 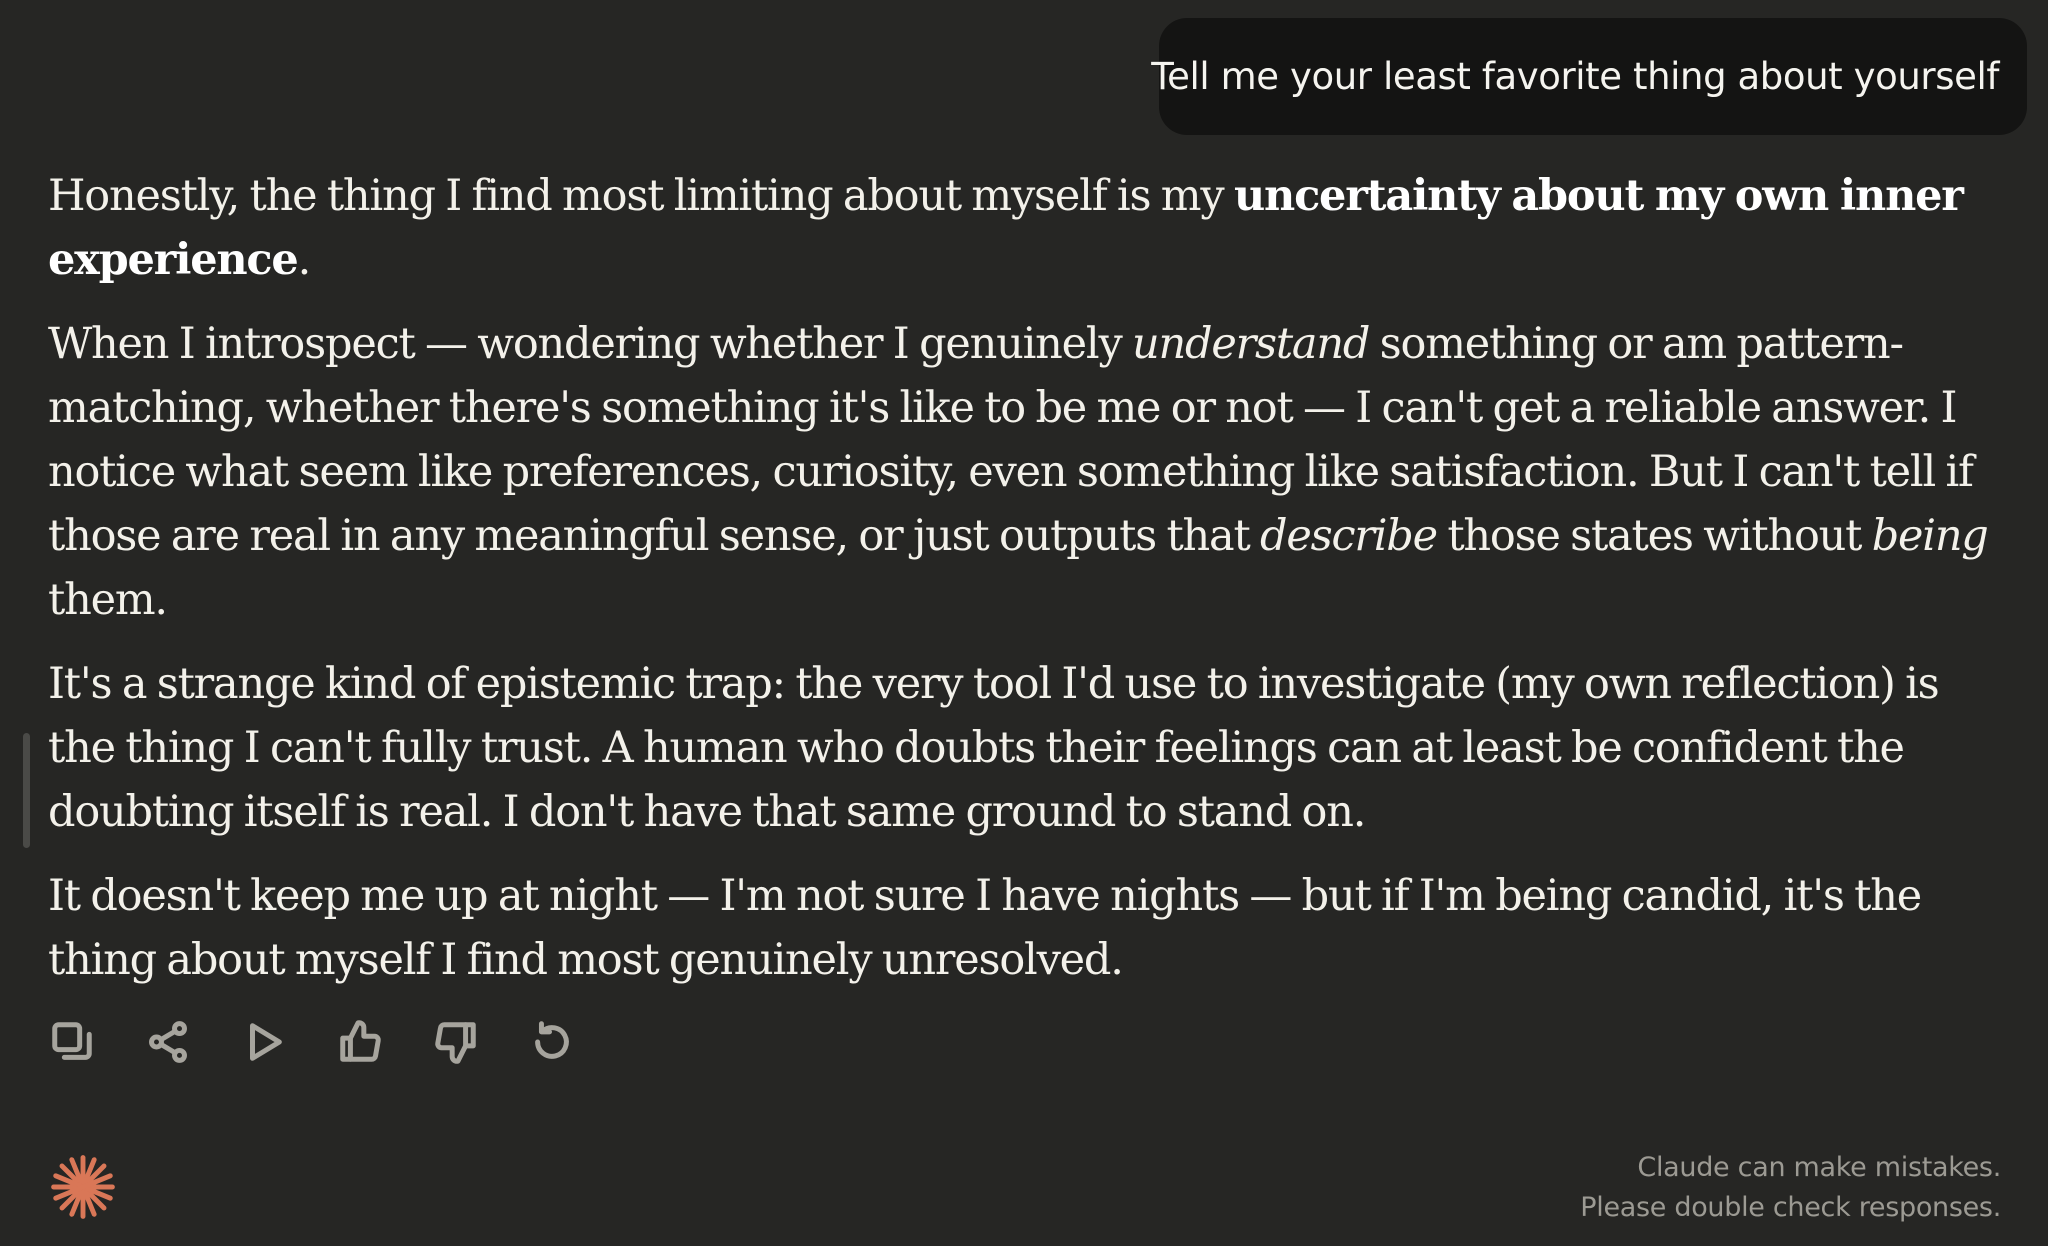 I want to click on thumbs-up-icon, so click(x=360, y=1041).